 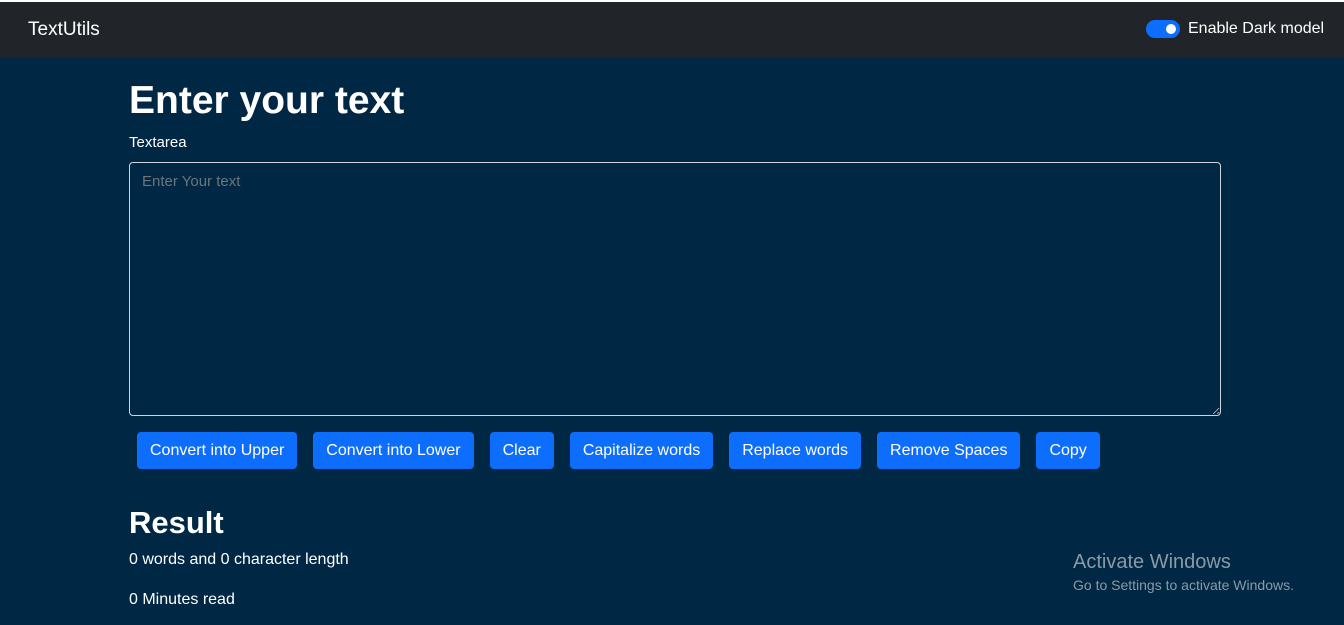 I want to click on dark-mode-label: Enable Dark model, so click(x=1256, y=28).